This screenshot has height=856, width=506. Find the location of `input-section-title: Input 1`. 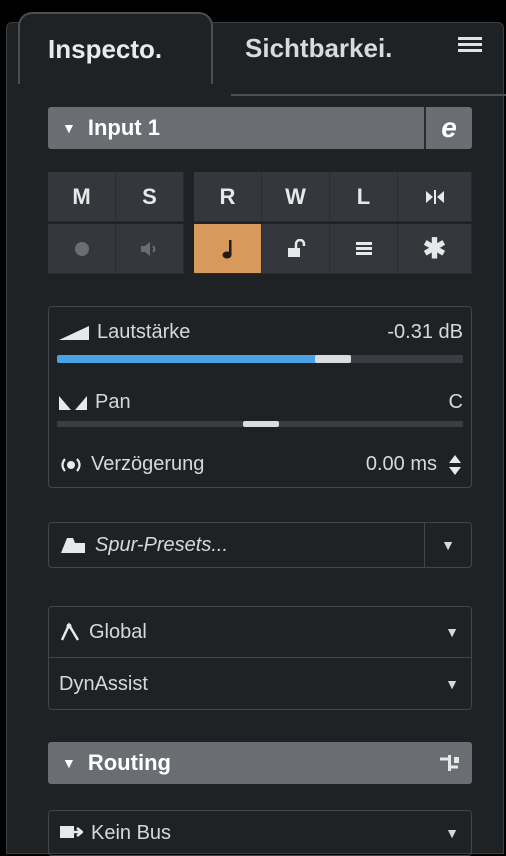

input-section-title: Input 1 is located at coordinates (123, 127).